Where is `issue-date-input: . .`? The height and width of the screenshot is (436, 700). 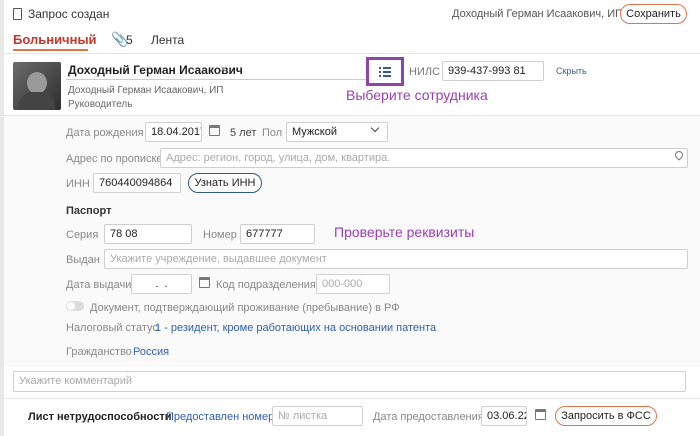
issue-date-input: . . is located at coordinates (161, 284).